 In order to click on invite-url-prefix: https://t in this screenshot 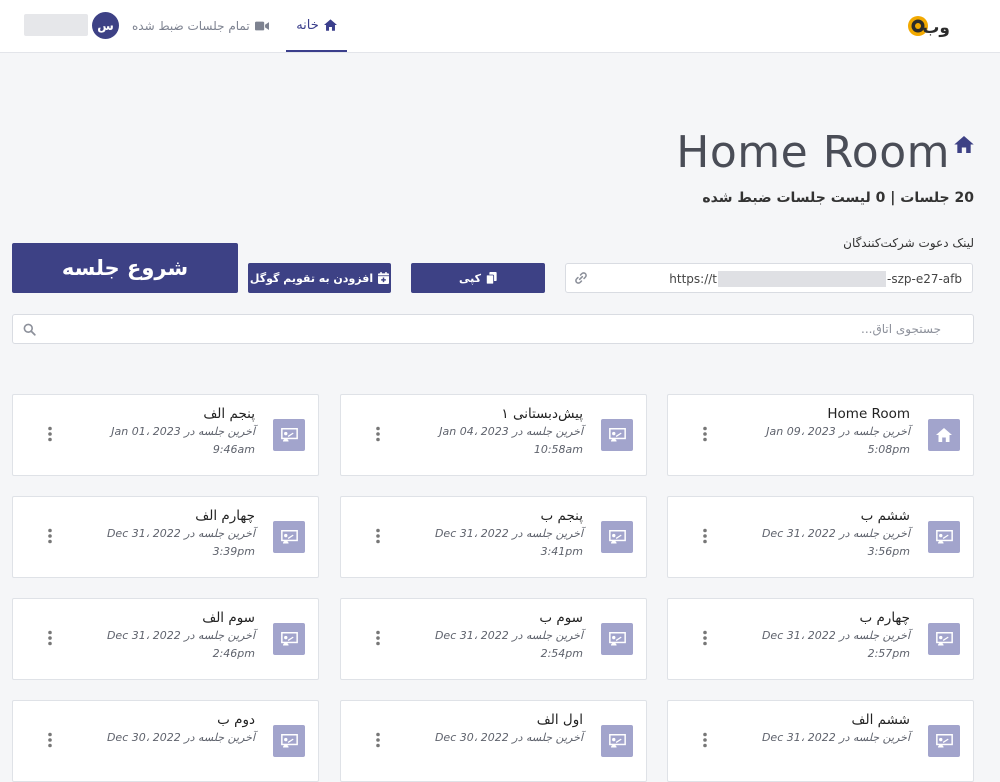, I will do `click(693, 278)`.